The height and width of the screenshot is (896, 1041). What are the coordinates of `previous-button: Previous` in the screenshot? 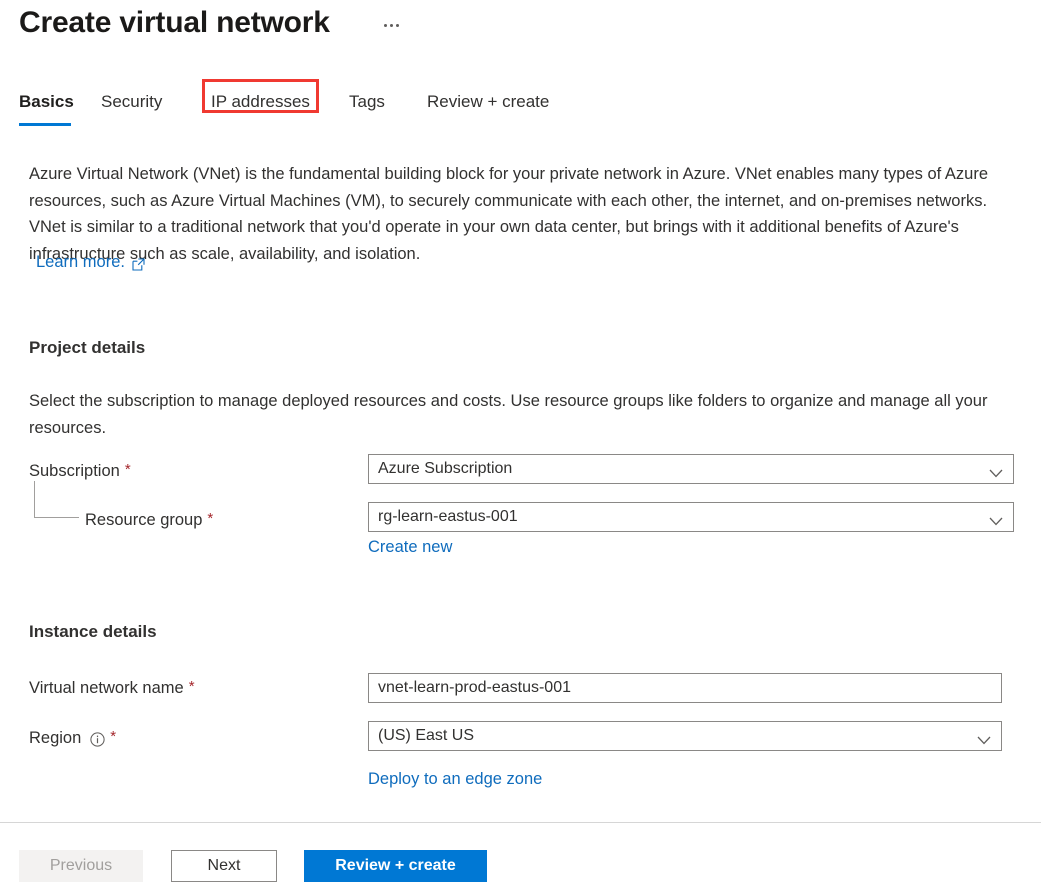 It's located at (81, 866).